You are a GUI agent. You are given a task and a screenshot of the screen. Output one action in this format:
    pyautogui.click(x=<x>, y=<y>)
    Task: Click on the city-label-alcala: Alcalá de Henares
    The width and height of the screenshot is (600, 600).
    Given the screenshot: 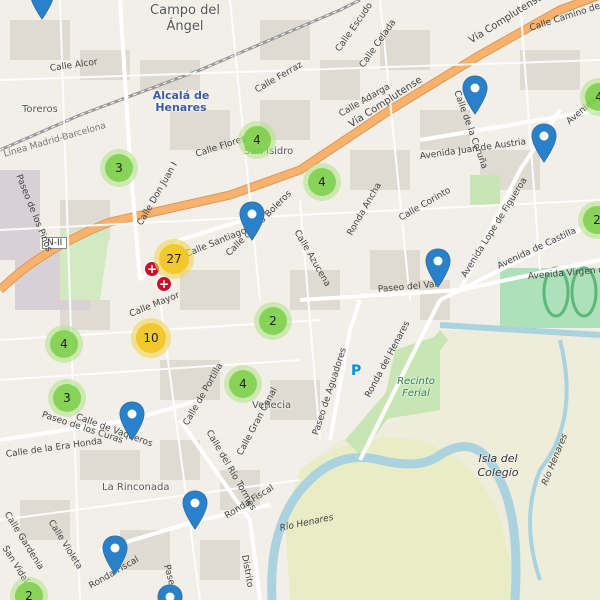 What is the action you would take?
    pyautogui.click(x=181, y=101)
    